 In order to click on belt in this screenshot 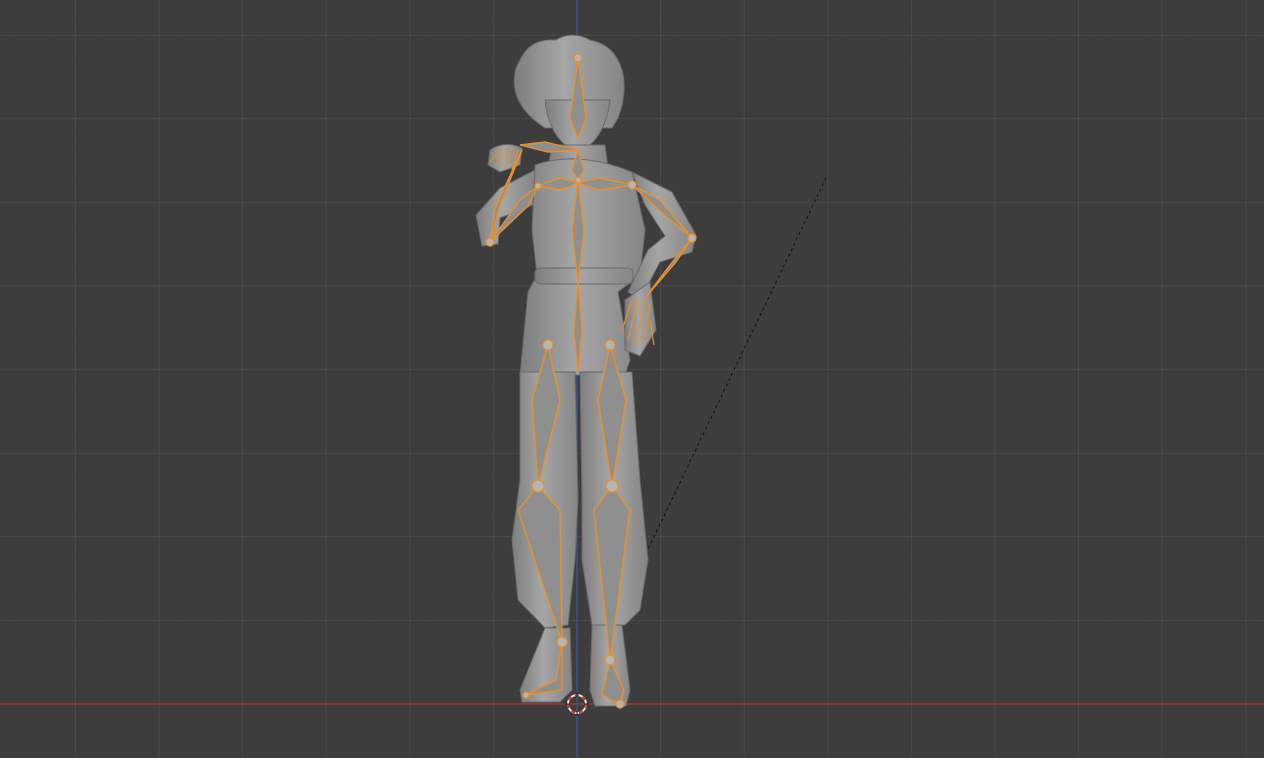, I will do `click(584, 276)`.